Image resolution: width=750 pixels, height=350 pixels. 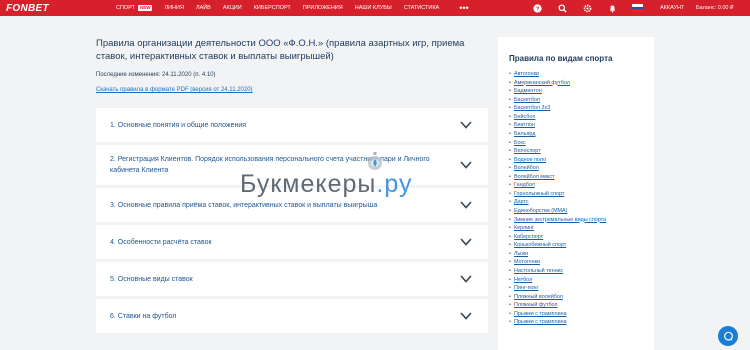 I want to click on sidebar-item-sport: Баскетбол, so click(x=581, y=100).